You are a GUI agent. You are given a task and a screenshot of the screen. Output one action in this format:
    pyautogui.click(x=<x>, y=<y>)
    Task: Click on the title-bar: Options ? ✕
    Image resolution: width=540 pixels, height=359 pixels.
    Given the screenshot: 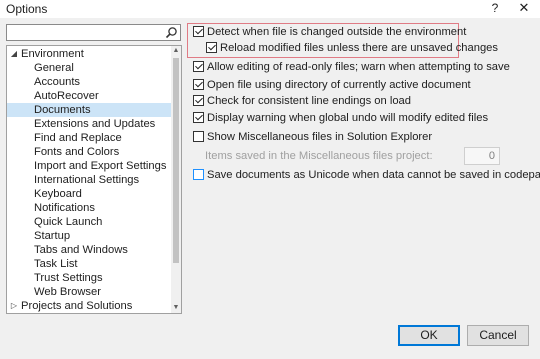 What is the action you would take?
    pyautogui.click(x=270, y=9)
    